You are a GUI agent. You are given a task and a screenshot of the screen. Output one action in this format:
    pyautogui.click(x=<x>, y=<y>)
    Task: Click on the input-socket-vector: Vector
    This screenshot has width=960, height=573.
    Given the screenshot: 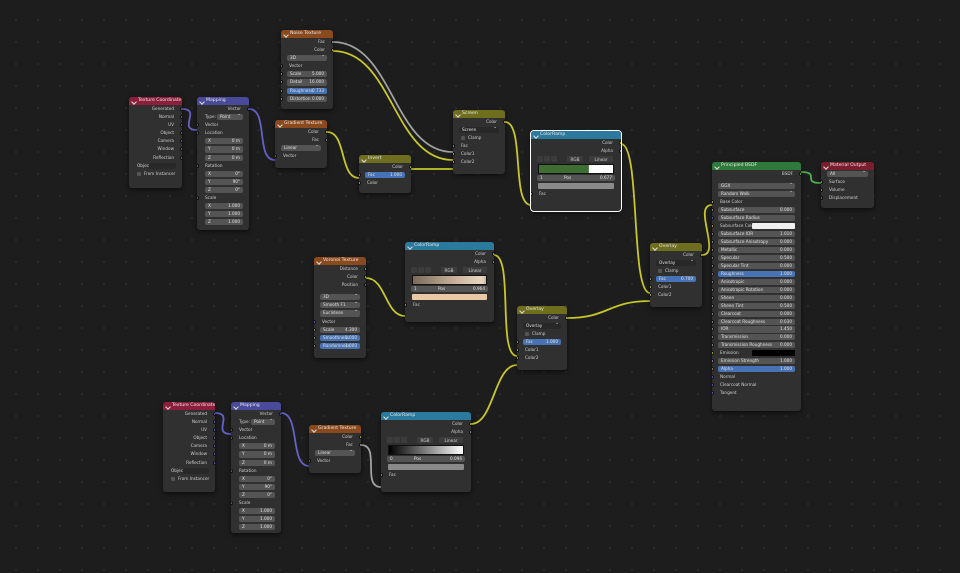 What is the action you would take?
    pyautogui.click(x=335, y=461)
    